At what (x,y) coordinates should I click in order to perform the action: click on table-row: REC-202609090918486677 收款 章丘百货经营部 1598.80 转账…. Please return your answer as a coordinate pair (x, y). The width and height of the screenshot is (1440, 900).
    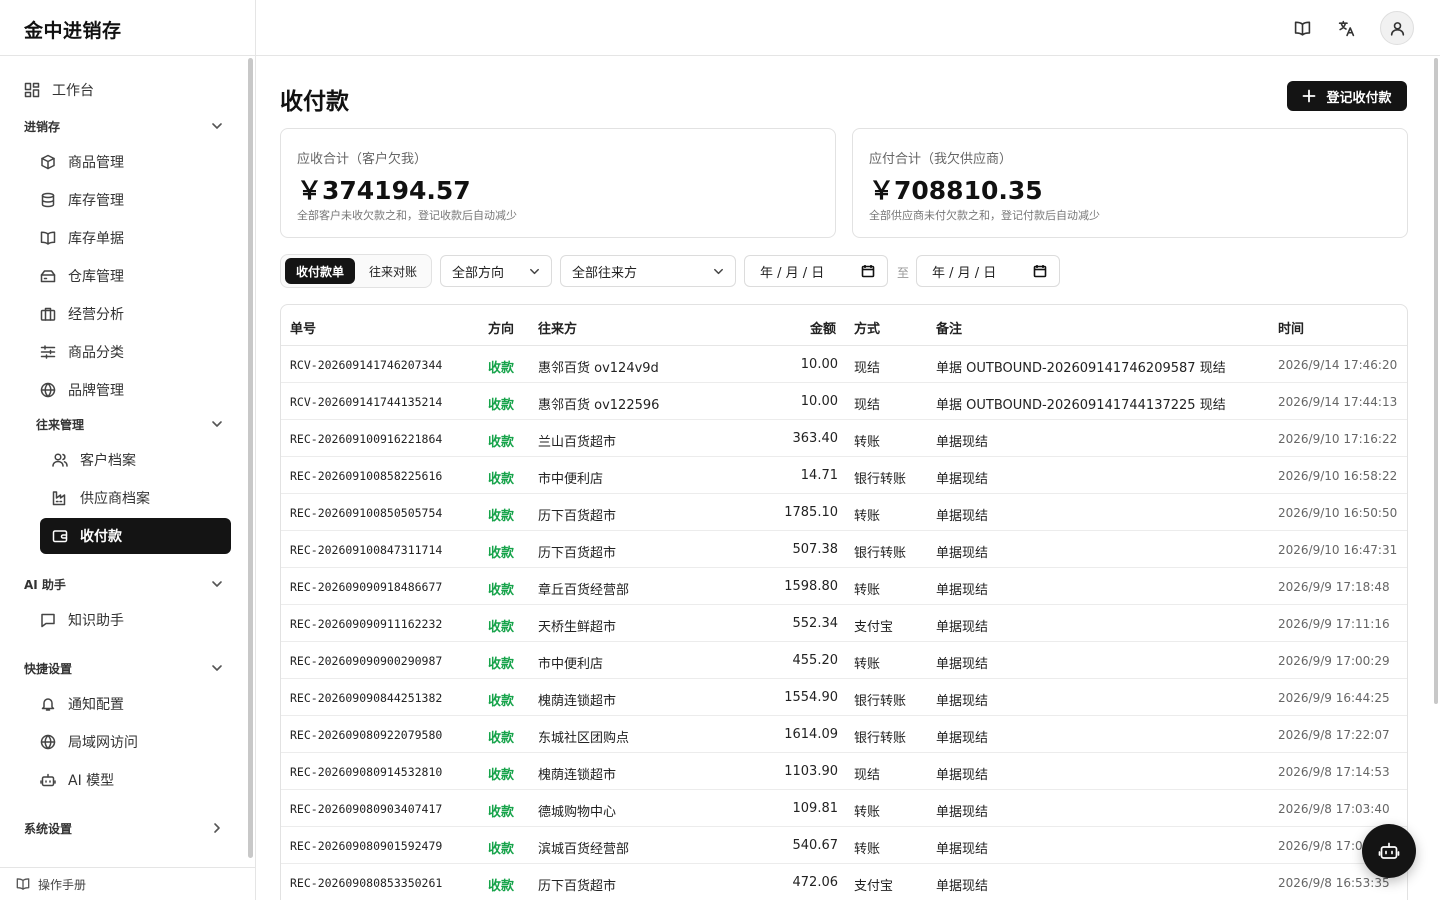
    Looking at the image, I should click on (844, 586).